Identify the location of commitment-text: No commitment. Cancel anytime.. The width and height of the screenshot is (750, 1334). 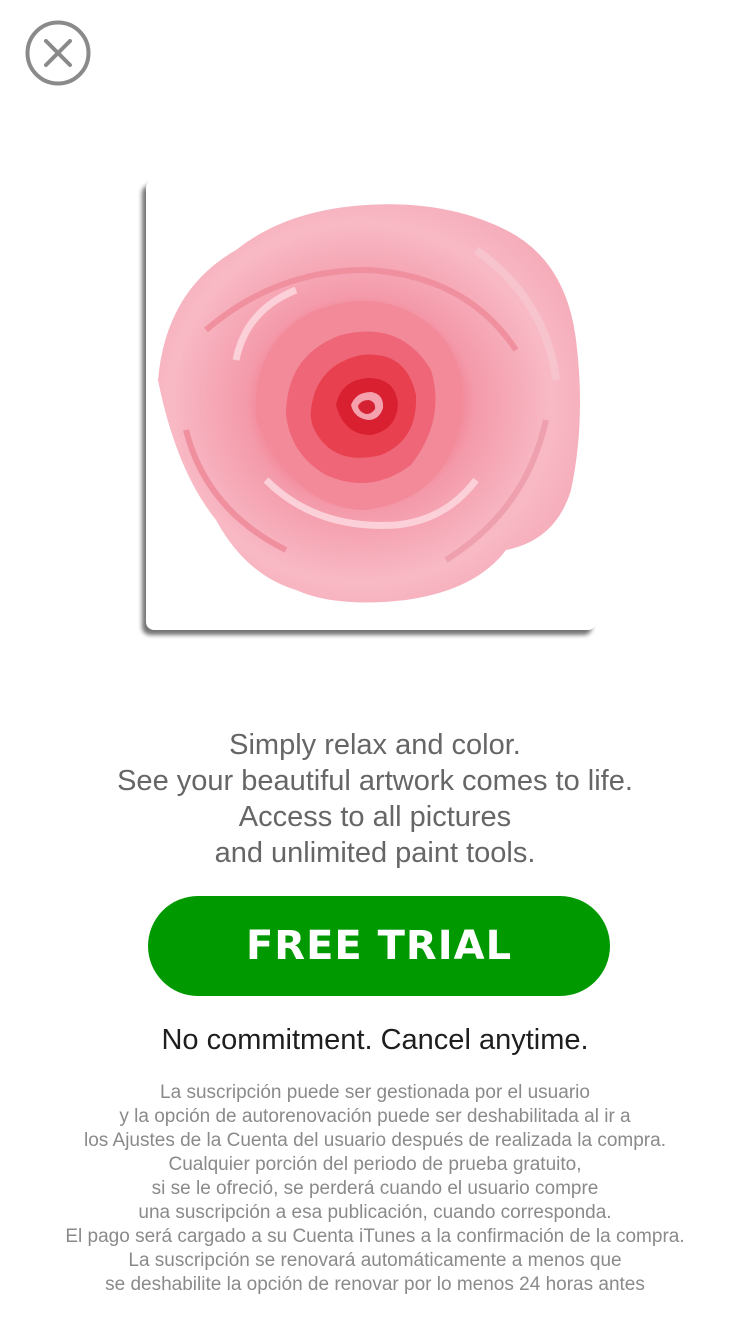
(375, 1040).